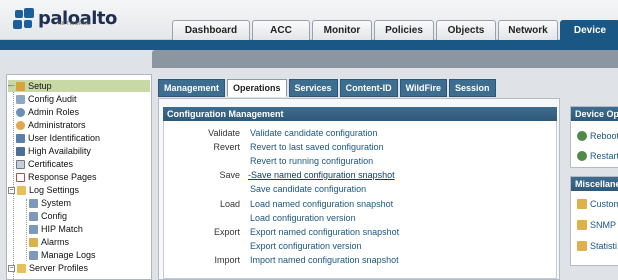 This screenshot has height=280, width=618. I want to click on tab-policies: Policies, so click(404, 30).